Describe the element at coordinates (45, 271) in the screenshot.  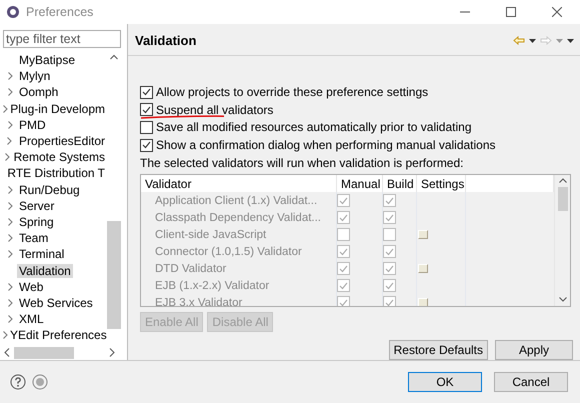
I see `tree-item: Validation` at that location.